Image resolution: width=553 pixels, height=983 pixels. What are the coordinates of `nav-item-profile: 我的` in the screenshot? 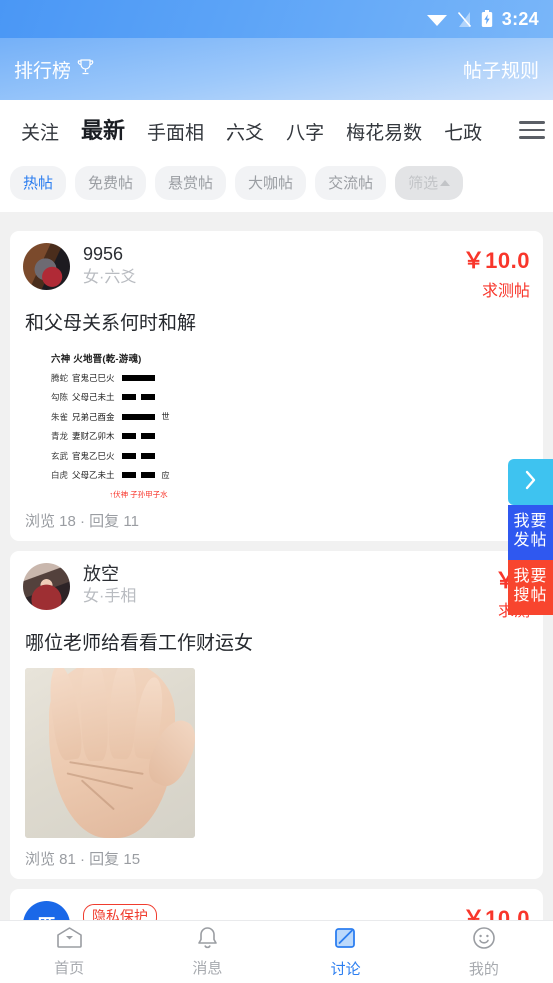 It's located at (484, 952).